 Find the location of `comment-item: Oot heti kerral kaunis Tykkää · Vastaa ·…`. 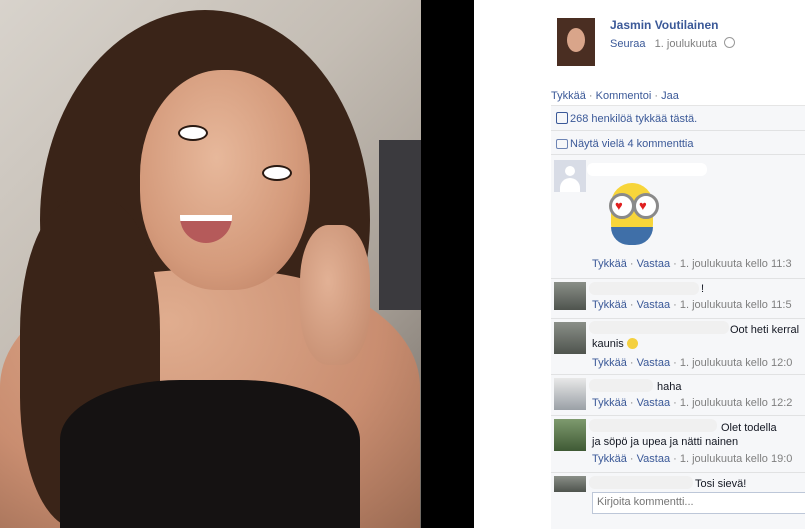

comment-item: Oot heti kerral kaunis Tykkää · Vastaa ·… is located at coordinates (678, 346).